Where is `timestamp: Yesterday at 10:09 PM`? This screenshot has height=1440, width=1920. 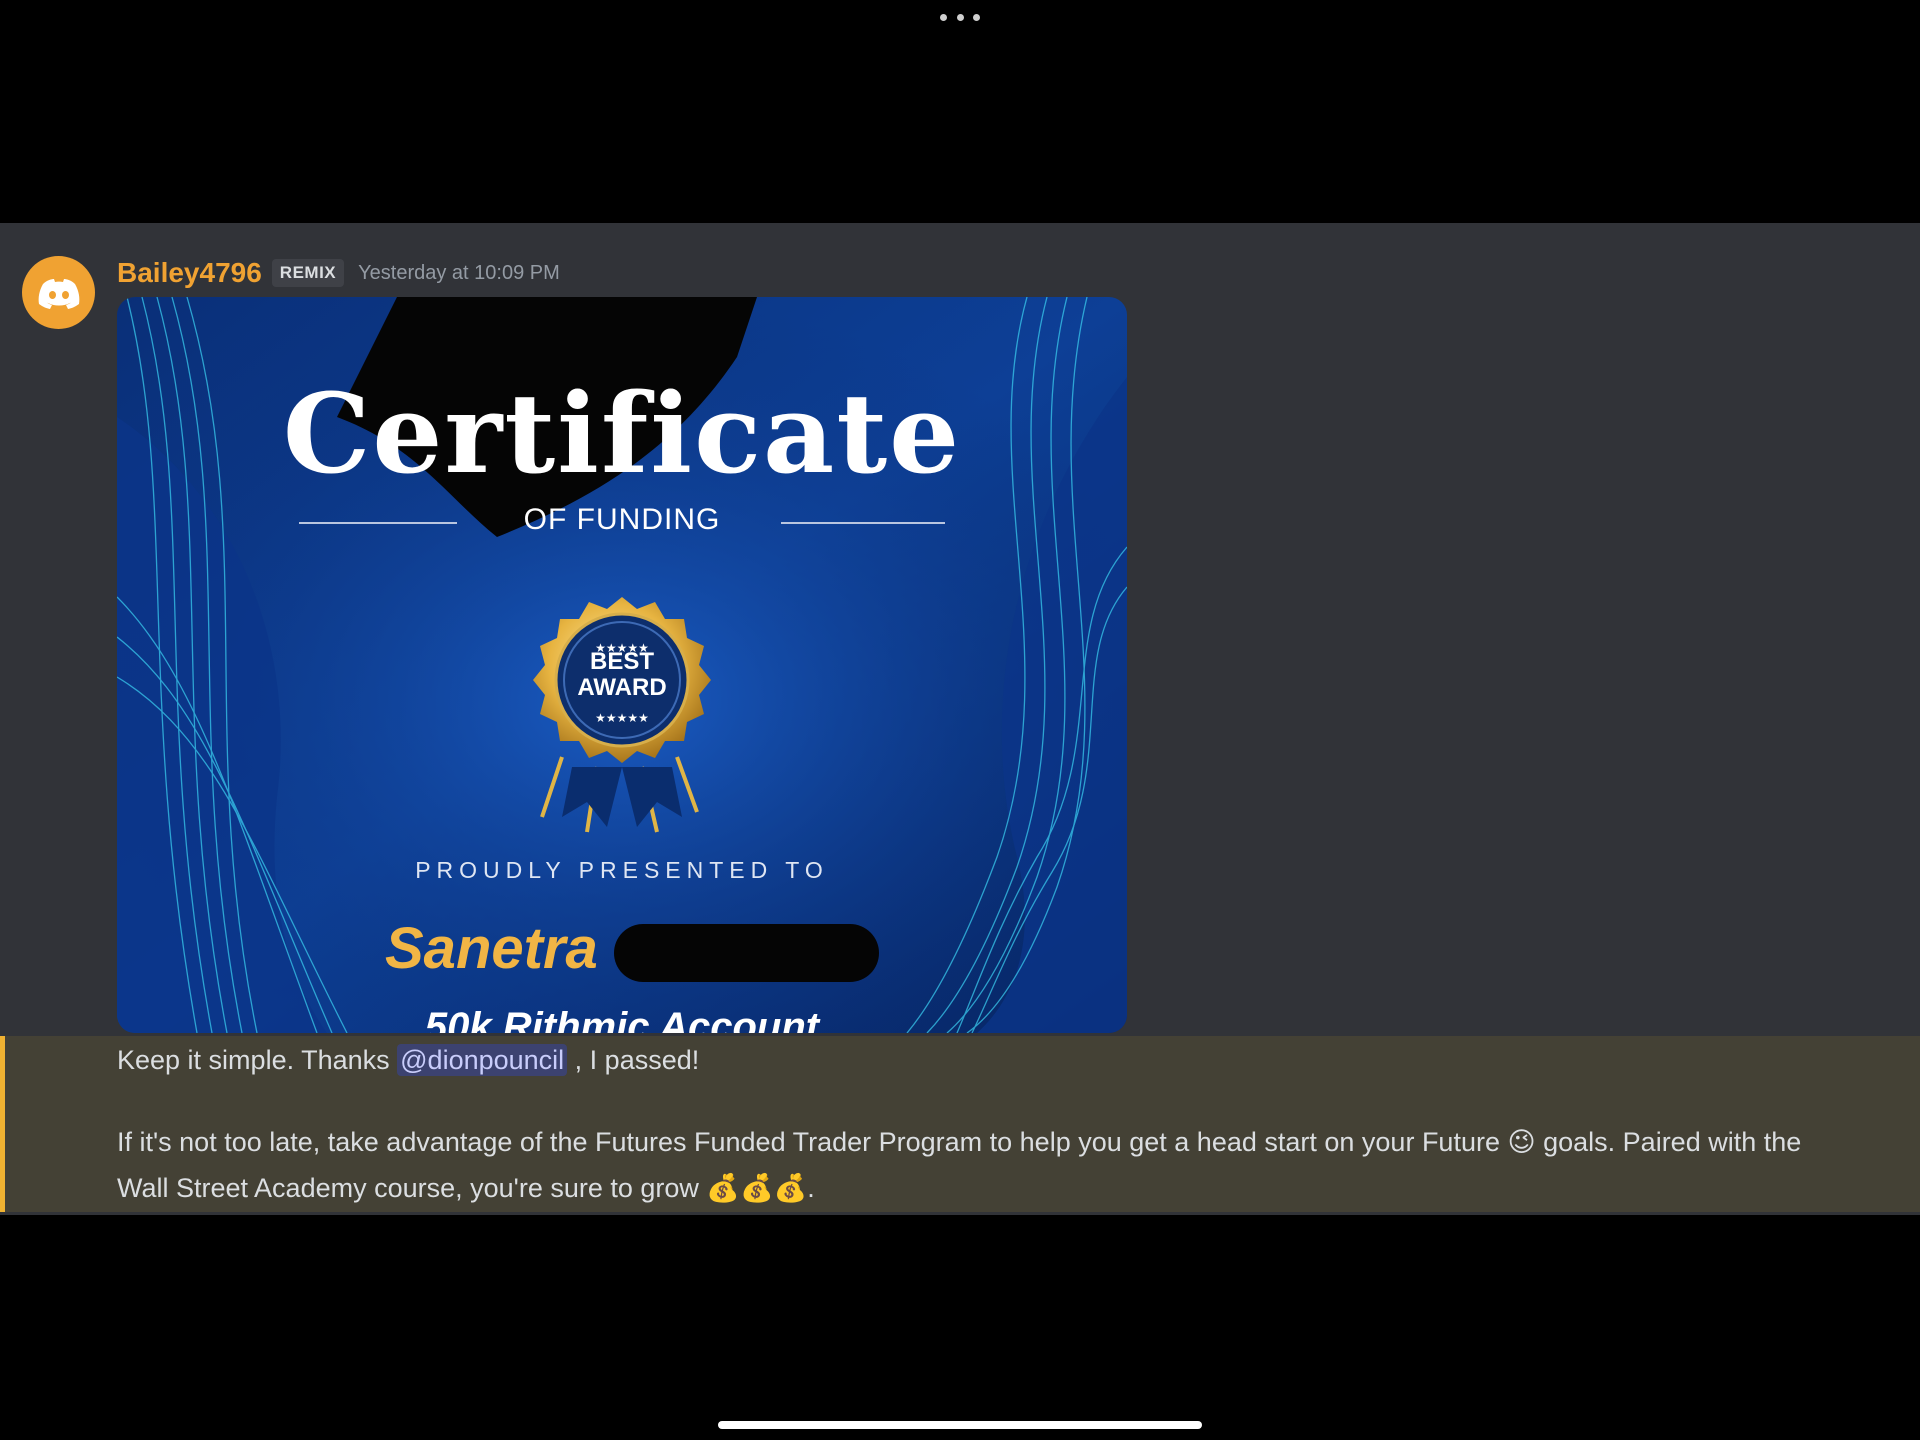 timestamp: Yesterday at 10:09 PM is located at coordinates (459, 273).